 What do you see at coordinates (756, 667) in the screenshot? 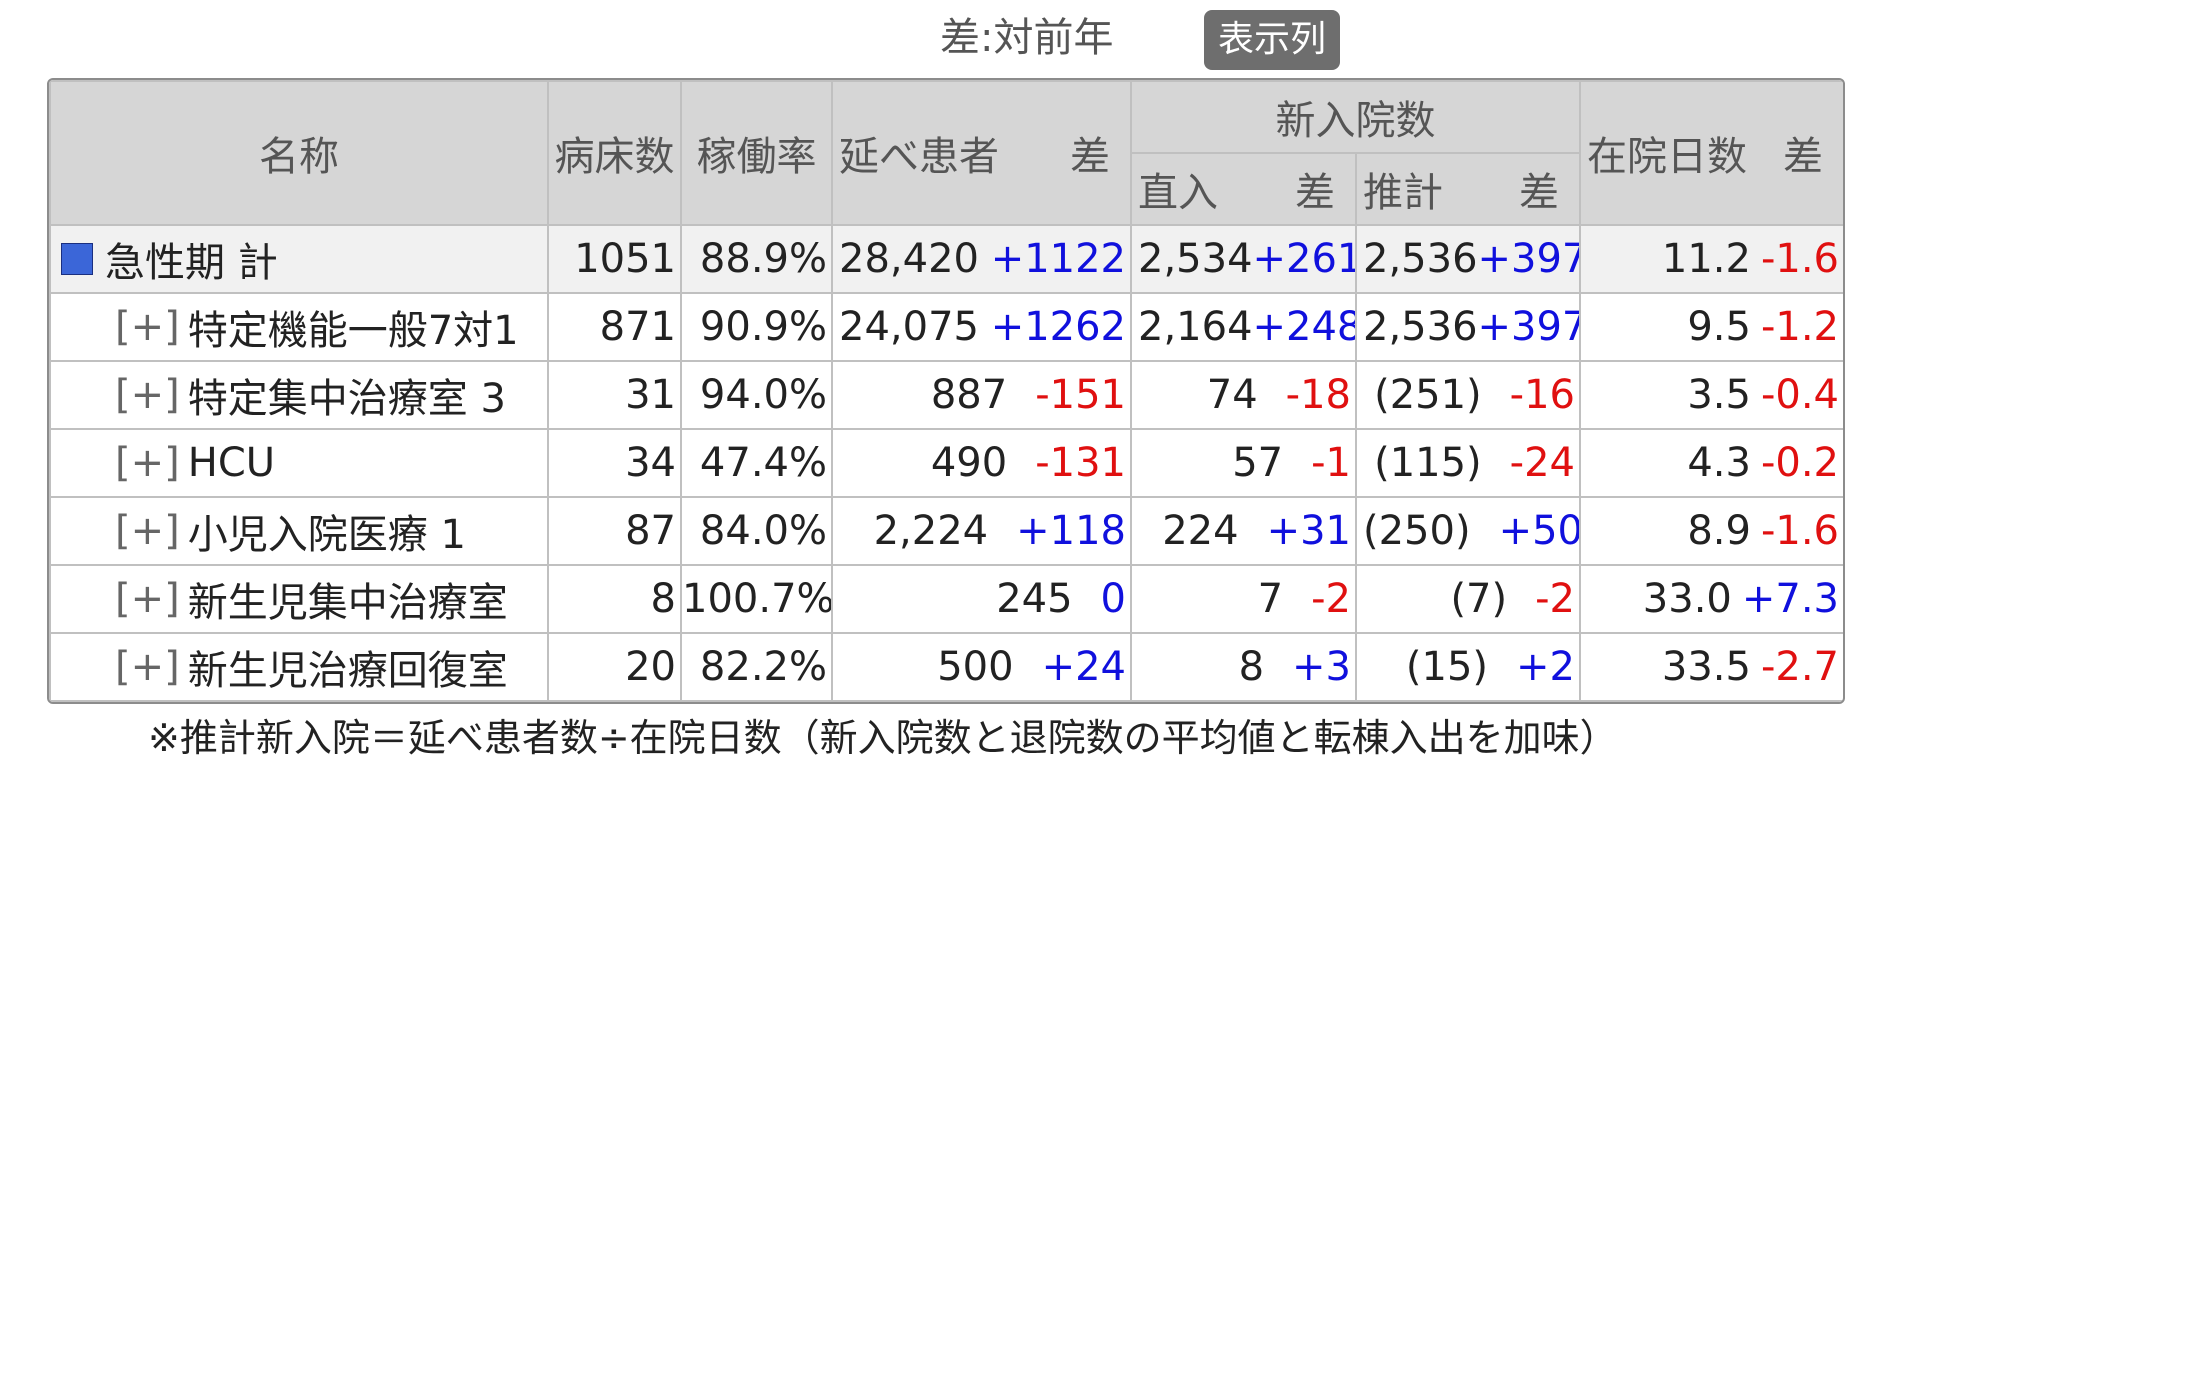
I see `occupancy-cell: 82.2%` at bounding box center [756, 667].